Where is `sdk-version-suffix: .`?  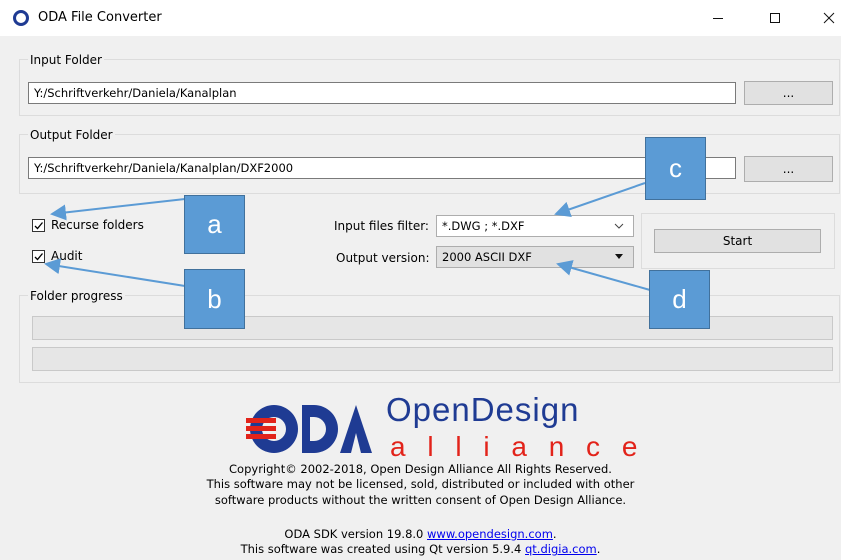 sdk-version-suffix: . is located at coordinates (554, 534).